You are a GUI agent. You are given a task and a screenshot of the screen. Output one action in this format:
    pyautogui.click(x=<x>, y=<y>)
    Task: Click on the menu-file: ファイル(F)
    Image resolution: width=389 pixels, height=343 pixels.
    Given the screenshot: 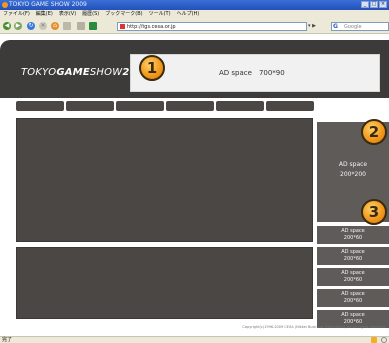 What is the action you would take?
    pyautogui.click(x=16, y=14)
    